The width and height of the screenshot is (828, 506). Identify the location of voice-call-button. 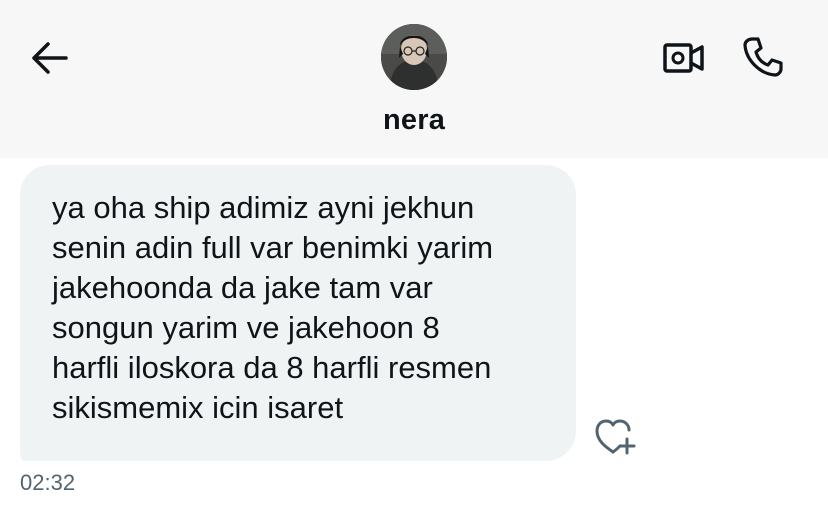
(763, 57).